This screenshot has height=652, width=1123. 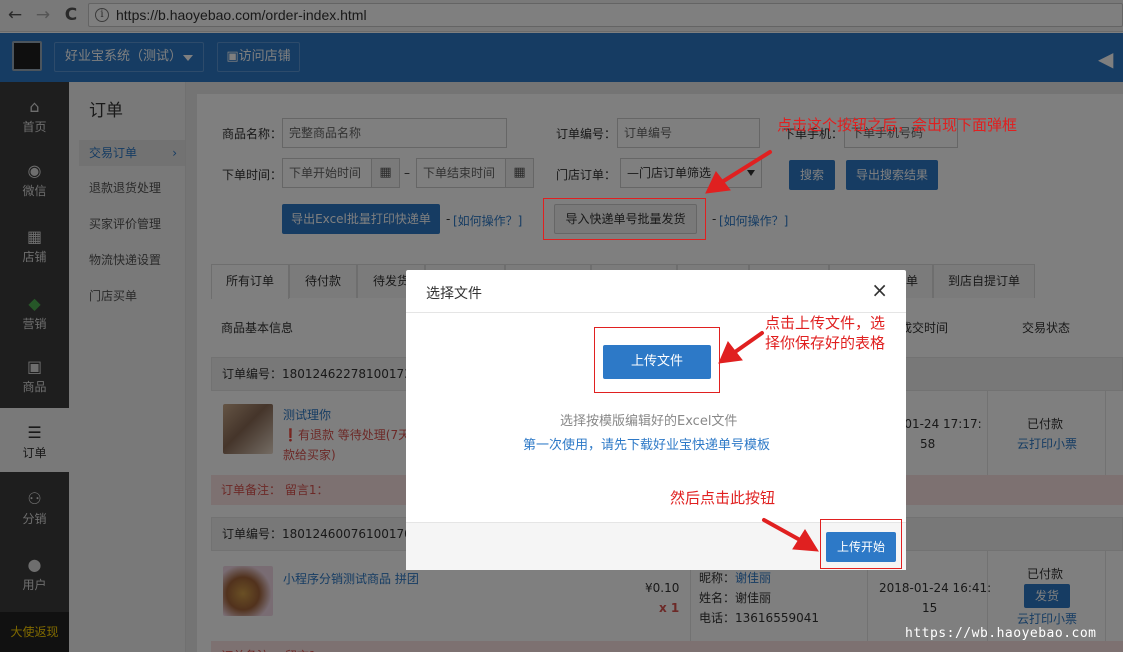 I want to click on watermark-text: https://wb.haoyebao.com, so click(x=1001, y=633).